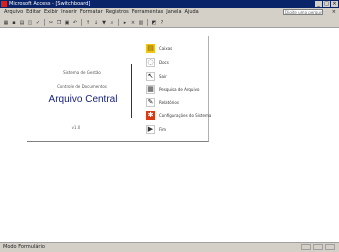 Image resolution: width=339 pixels, height=252 pixels. I want to click on version-label: v1.0, so click(76, 127).